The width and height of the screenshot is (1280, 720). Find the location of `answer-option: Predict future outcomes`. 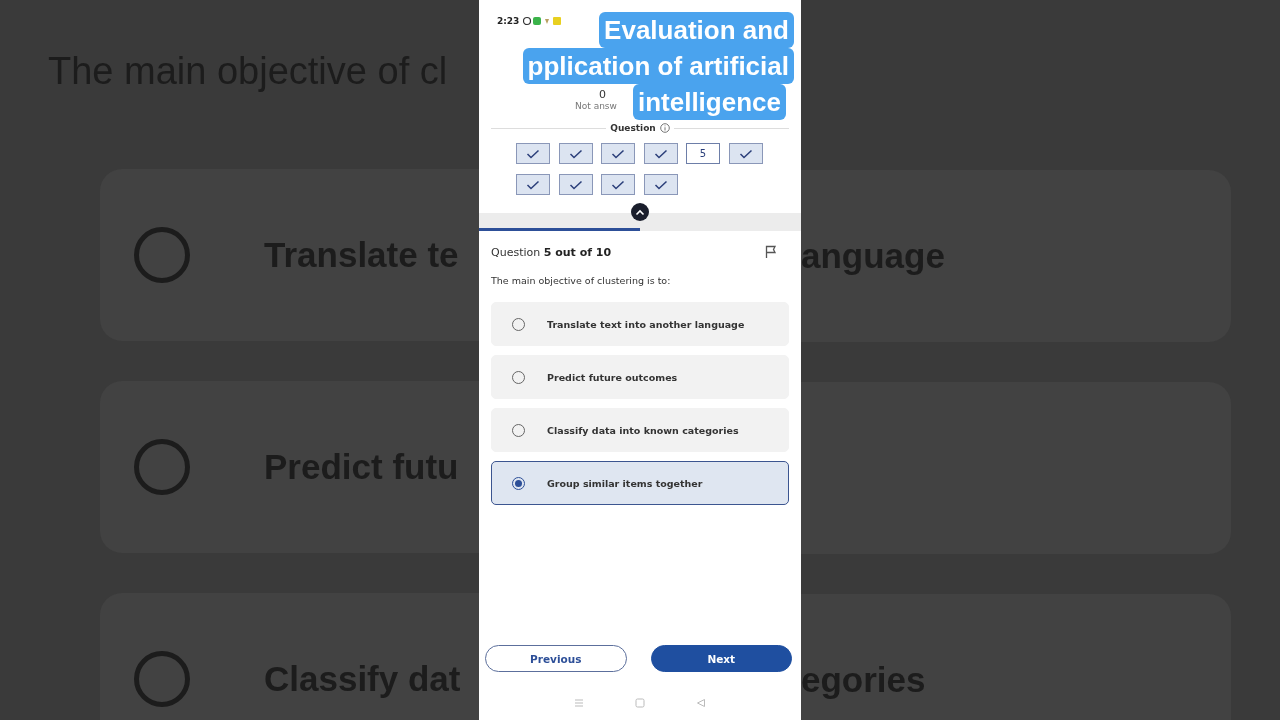

answer-option: Predict future outcomes is located at coordinates (640, 377).